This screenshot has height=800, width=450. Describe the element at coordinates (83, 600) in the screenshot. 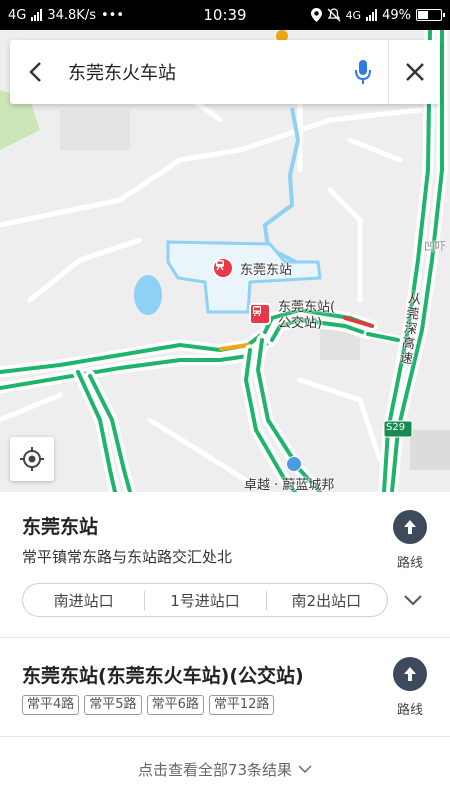

I see `entrance-option: 南进站口` at that location.